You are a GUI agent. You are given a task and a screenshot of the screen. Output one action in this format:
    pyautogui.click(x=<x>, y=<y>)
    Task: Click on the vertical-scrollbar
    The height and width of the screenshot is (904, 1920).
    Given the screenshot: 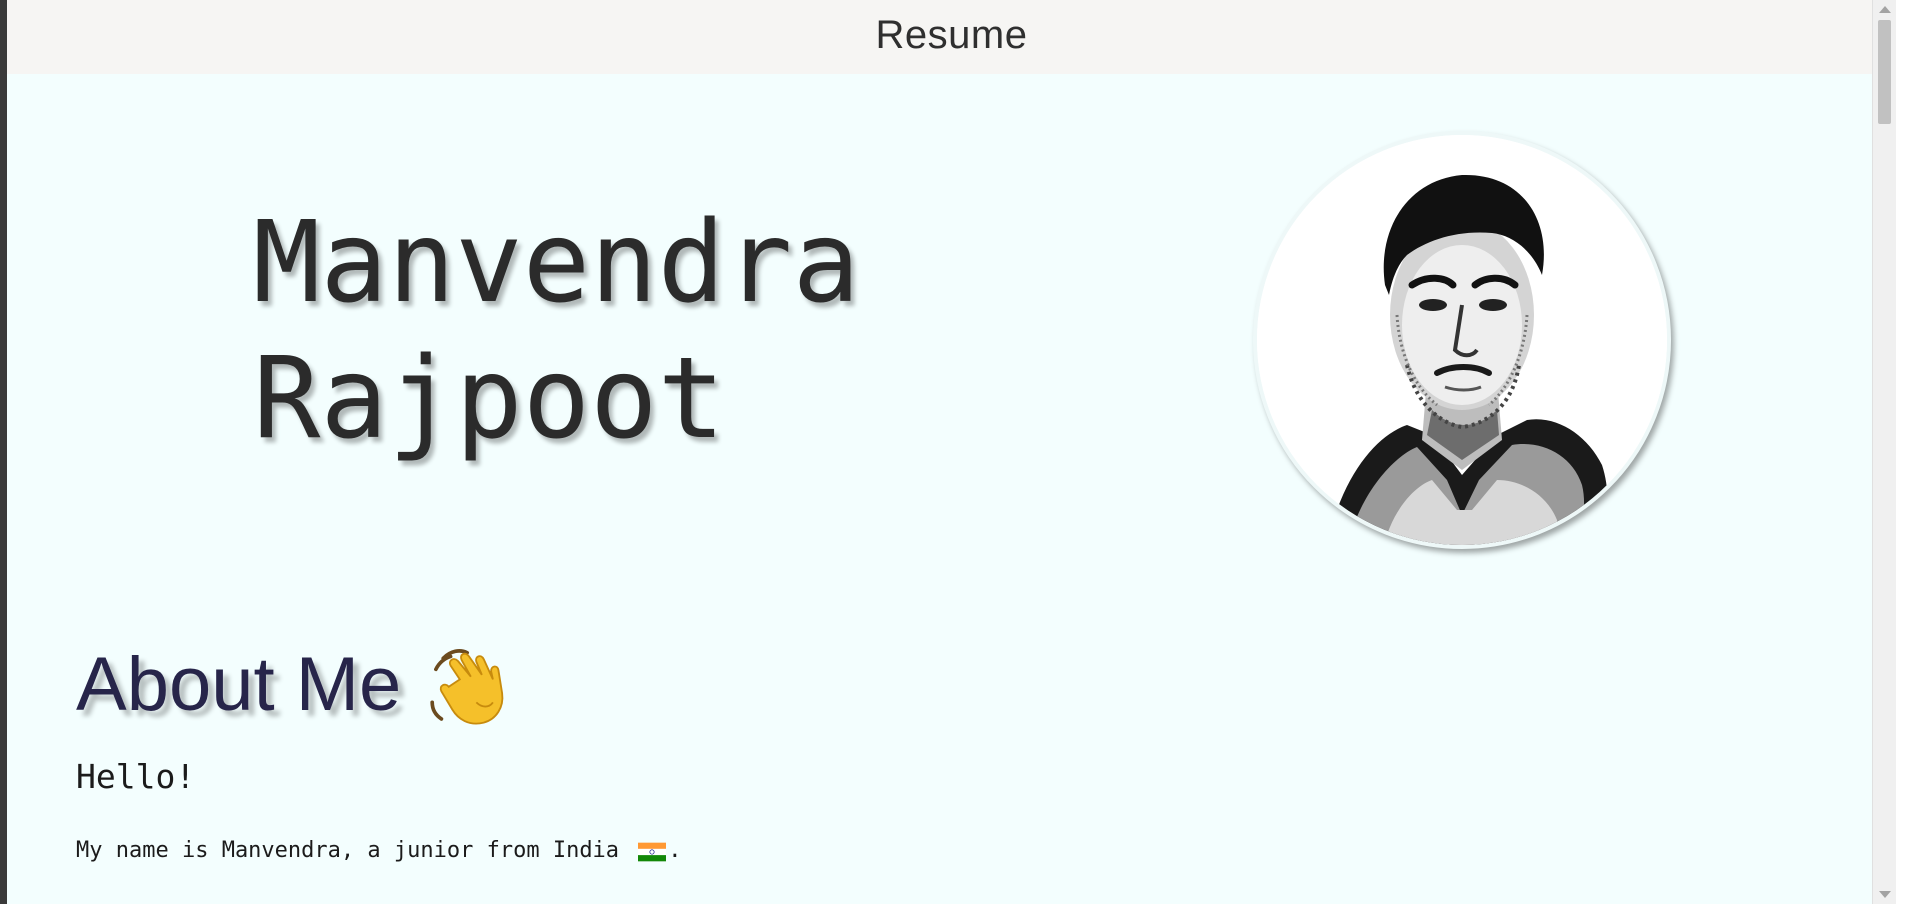 What is the action you would take?
    pyautogui.click(x=1884, y=452)
    